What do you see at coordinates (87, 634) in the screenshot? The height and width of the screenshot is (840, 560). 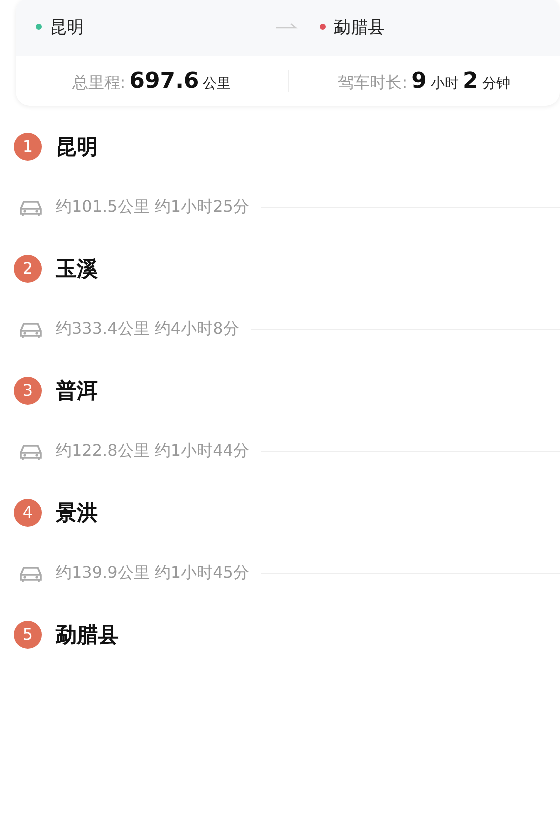 I see `stop-name: 勐腊县` at bounding box center [87, 634].